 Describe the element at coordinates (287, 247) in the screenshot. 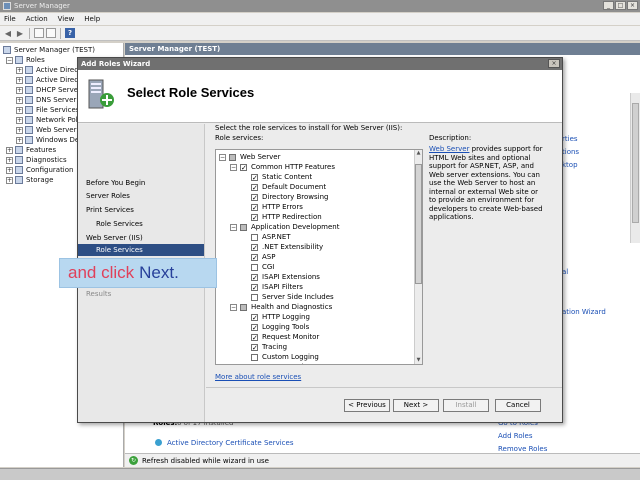

I see `role-service-item: ✓ .NET Extensibility` at that location.